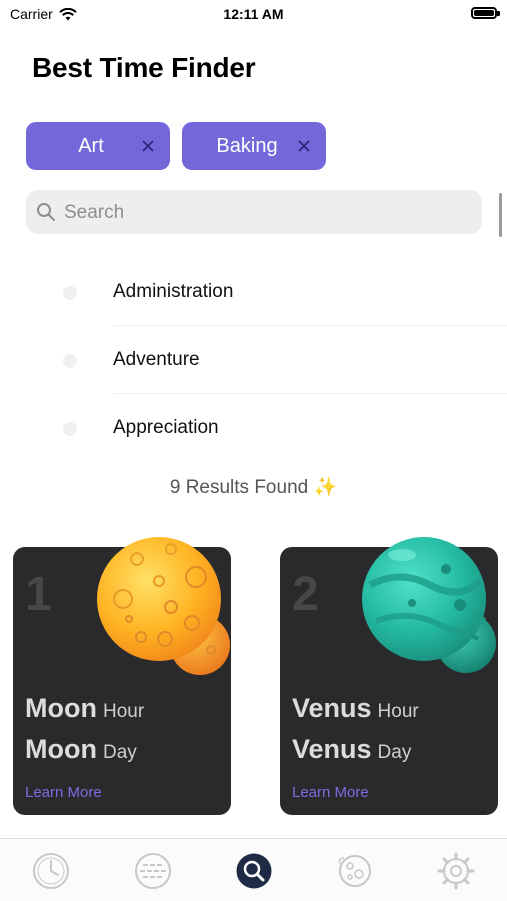  I want to click on tab-search, so click(254, 871).